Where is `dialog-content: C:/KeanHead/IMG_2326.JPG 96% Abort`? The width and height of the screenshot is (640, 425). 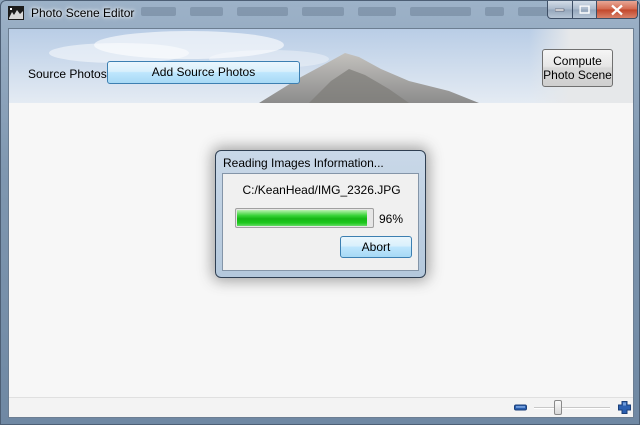
dialog-content: C:/KeanHead/IMG_2326.JPG 96% Abort is located at coordinates (320, 222).